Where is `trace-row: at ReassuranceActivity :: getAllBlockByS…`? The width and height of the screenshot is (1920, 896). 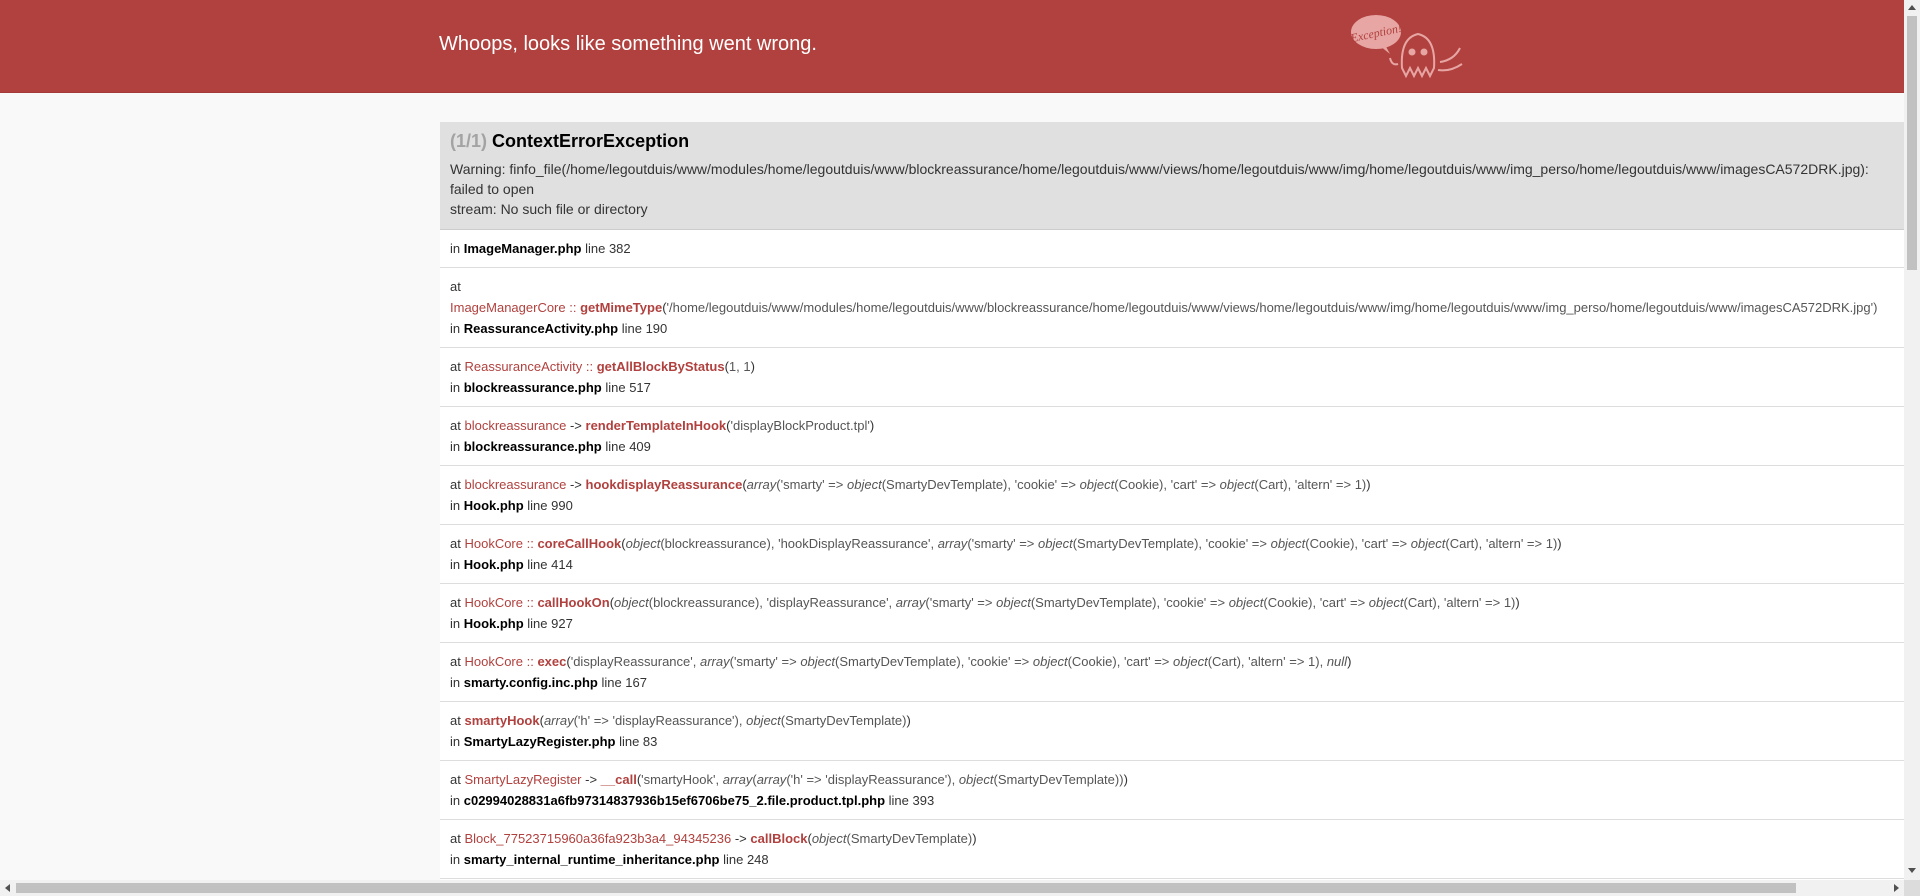
trace-row: at ReassuranceActivity :: getAllBlockByS… is located at coordinates (1172, 377).